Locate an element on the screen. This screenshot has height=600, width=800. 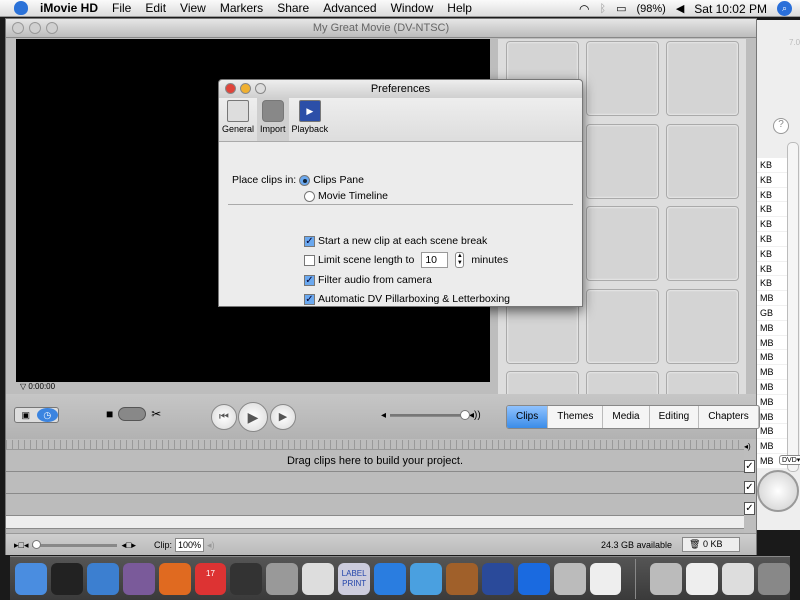
tab-playback: ▶ Playback is located at coordinates (310, 119).